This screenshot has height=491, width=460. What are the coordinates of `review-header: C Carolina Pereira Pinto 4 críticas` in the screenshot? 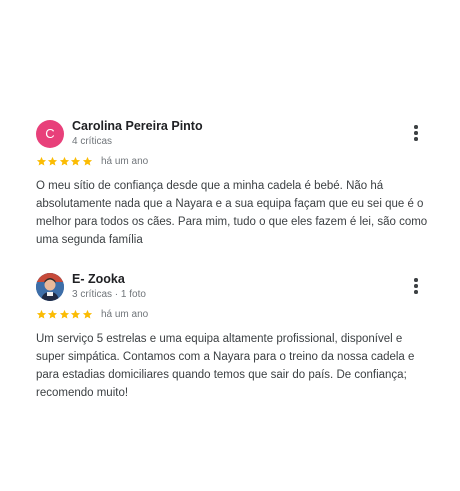 It's located at (232, 136).